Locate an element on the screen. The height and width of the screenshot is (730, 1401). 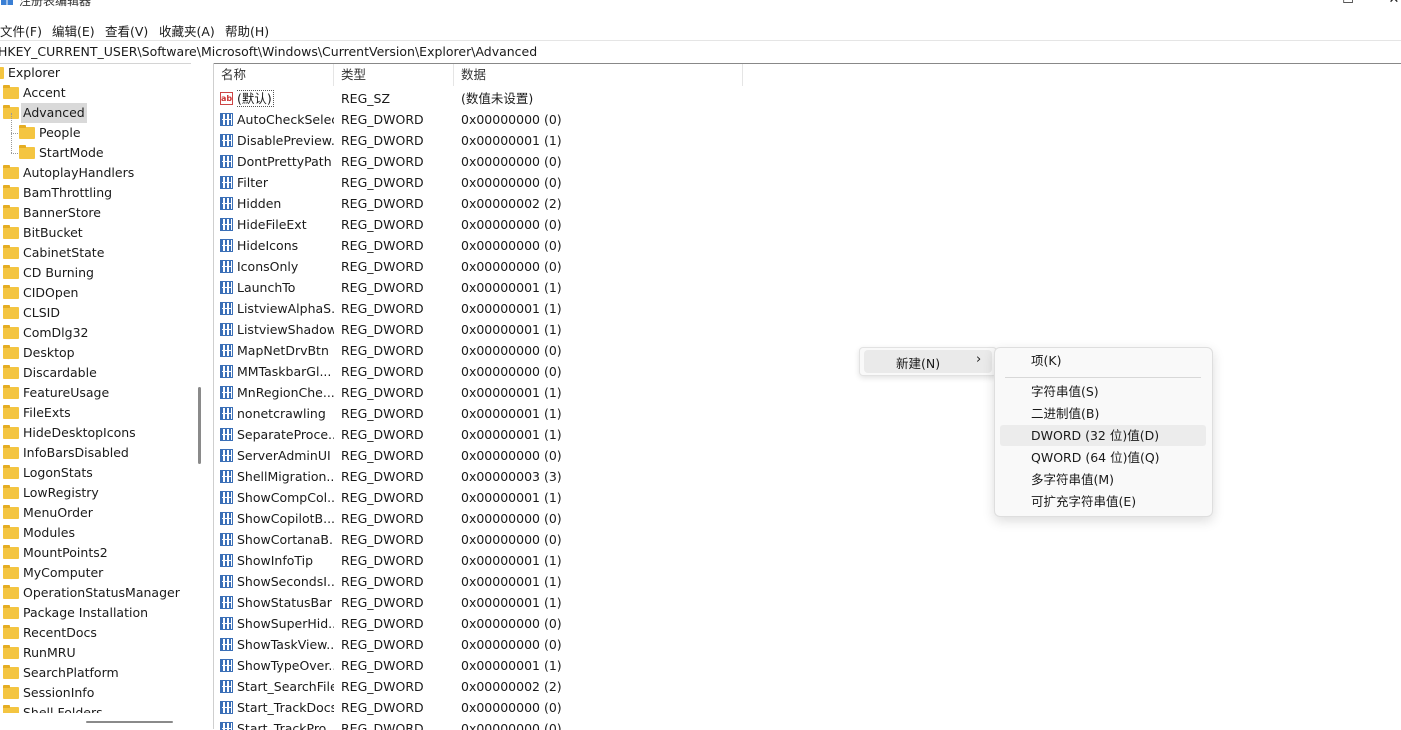
value-row: Start_SearchFiles REG_DWORD 0x00000002 (2) is located at coordinates (614, 686).